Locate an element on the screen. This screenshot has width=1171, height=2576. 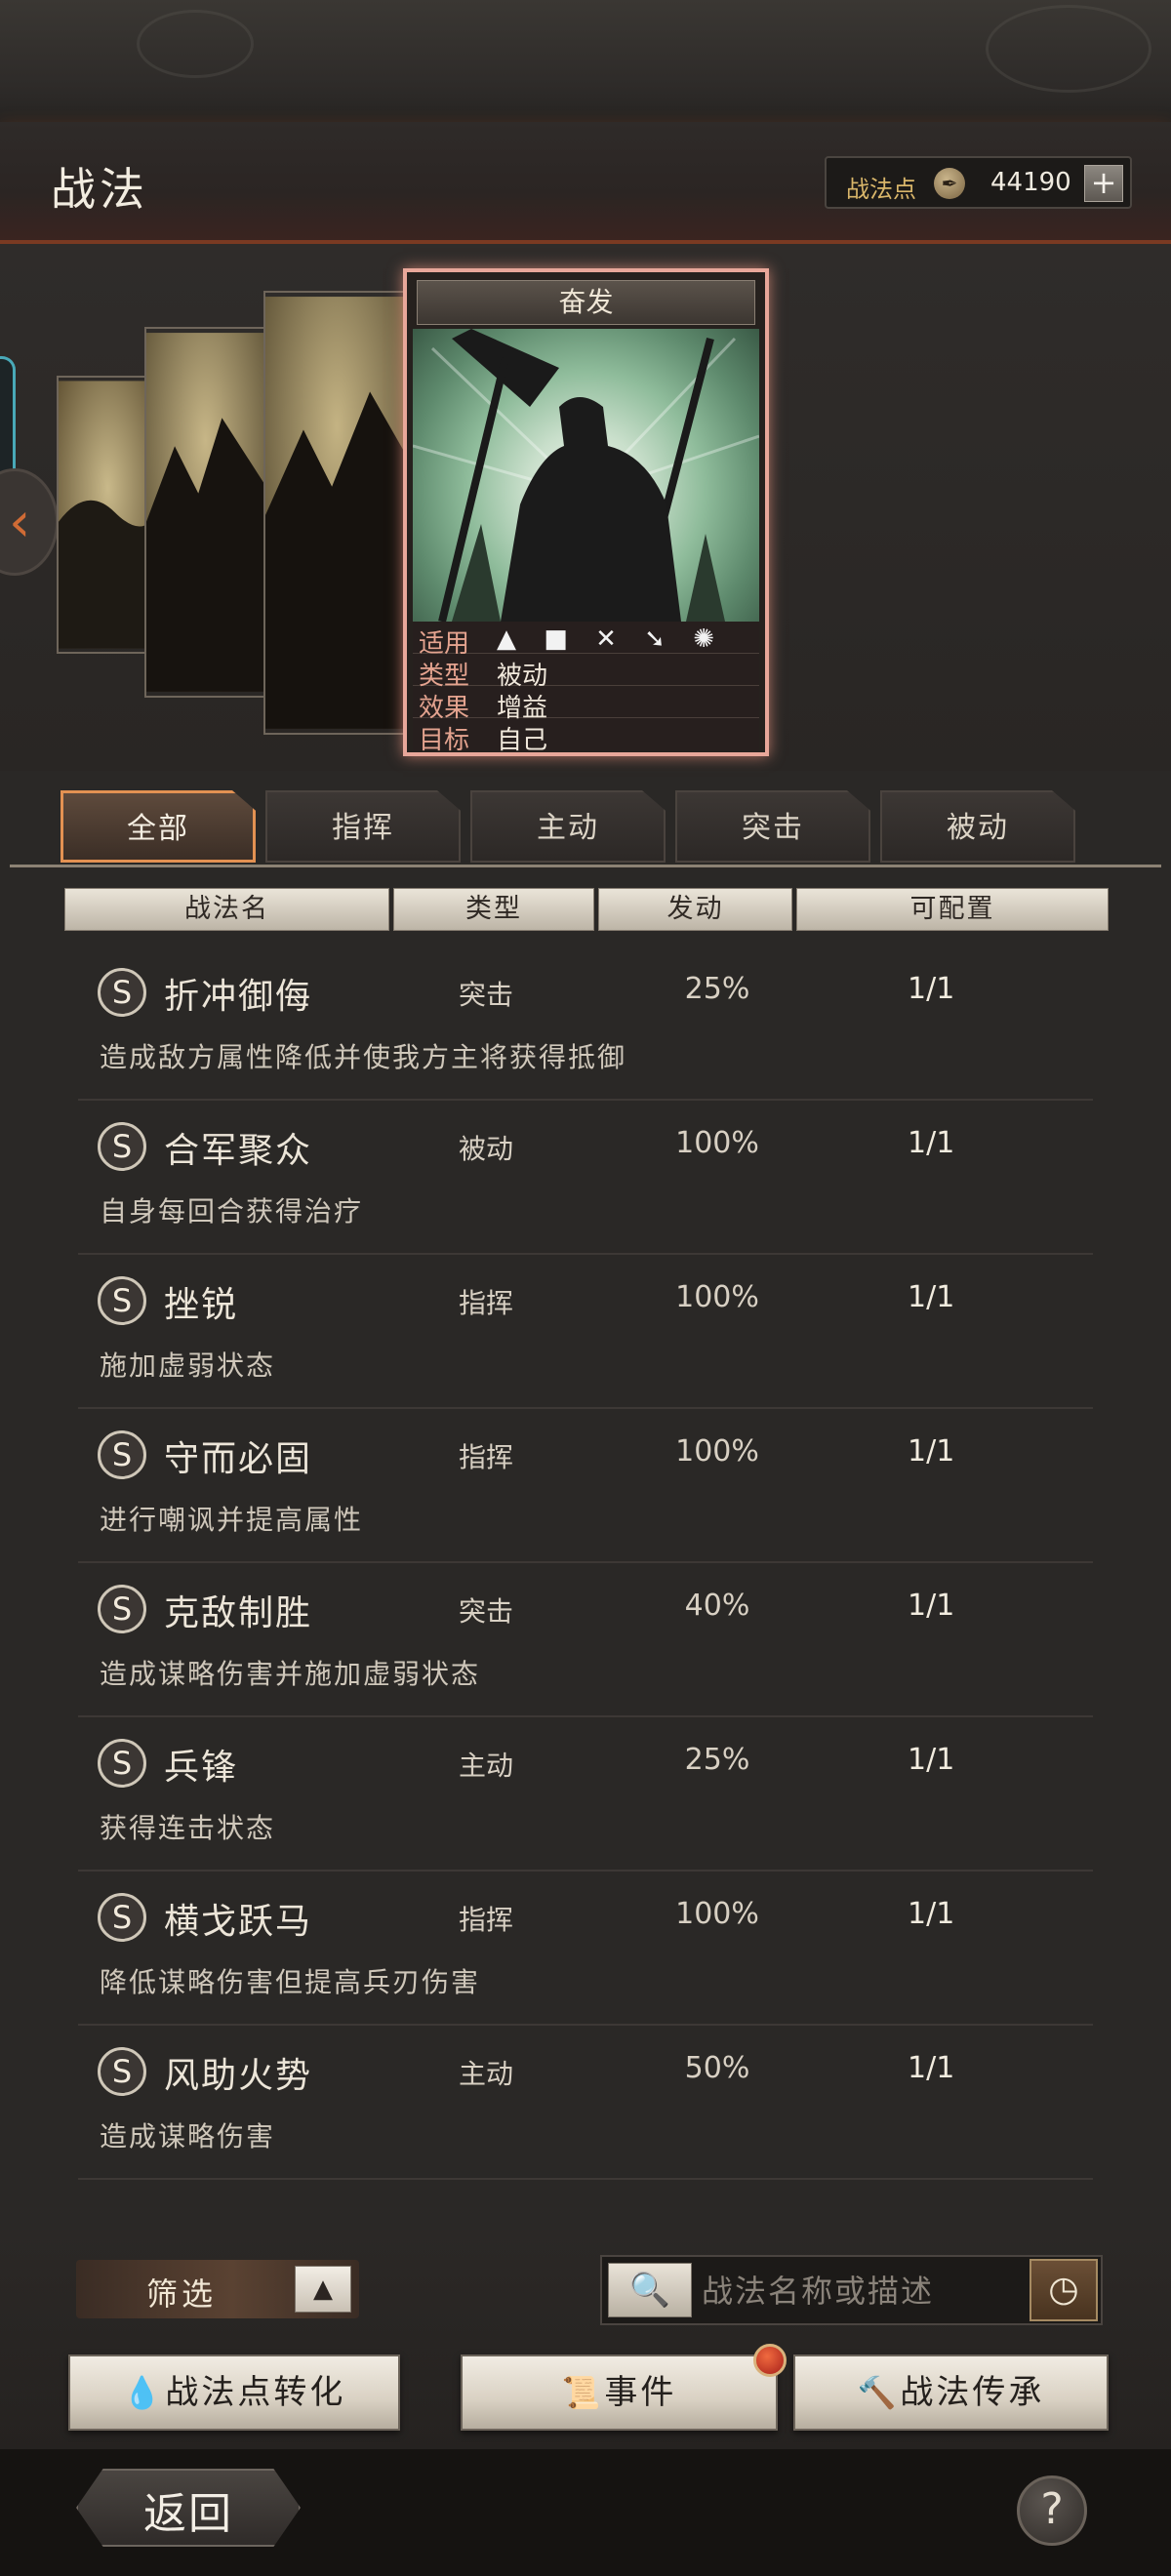
column-header-rate: 发动 is located at coordinates (695, 909).